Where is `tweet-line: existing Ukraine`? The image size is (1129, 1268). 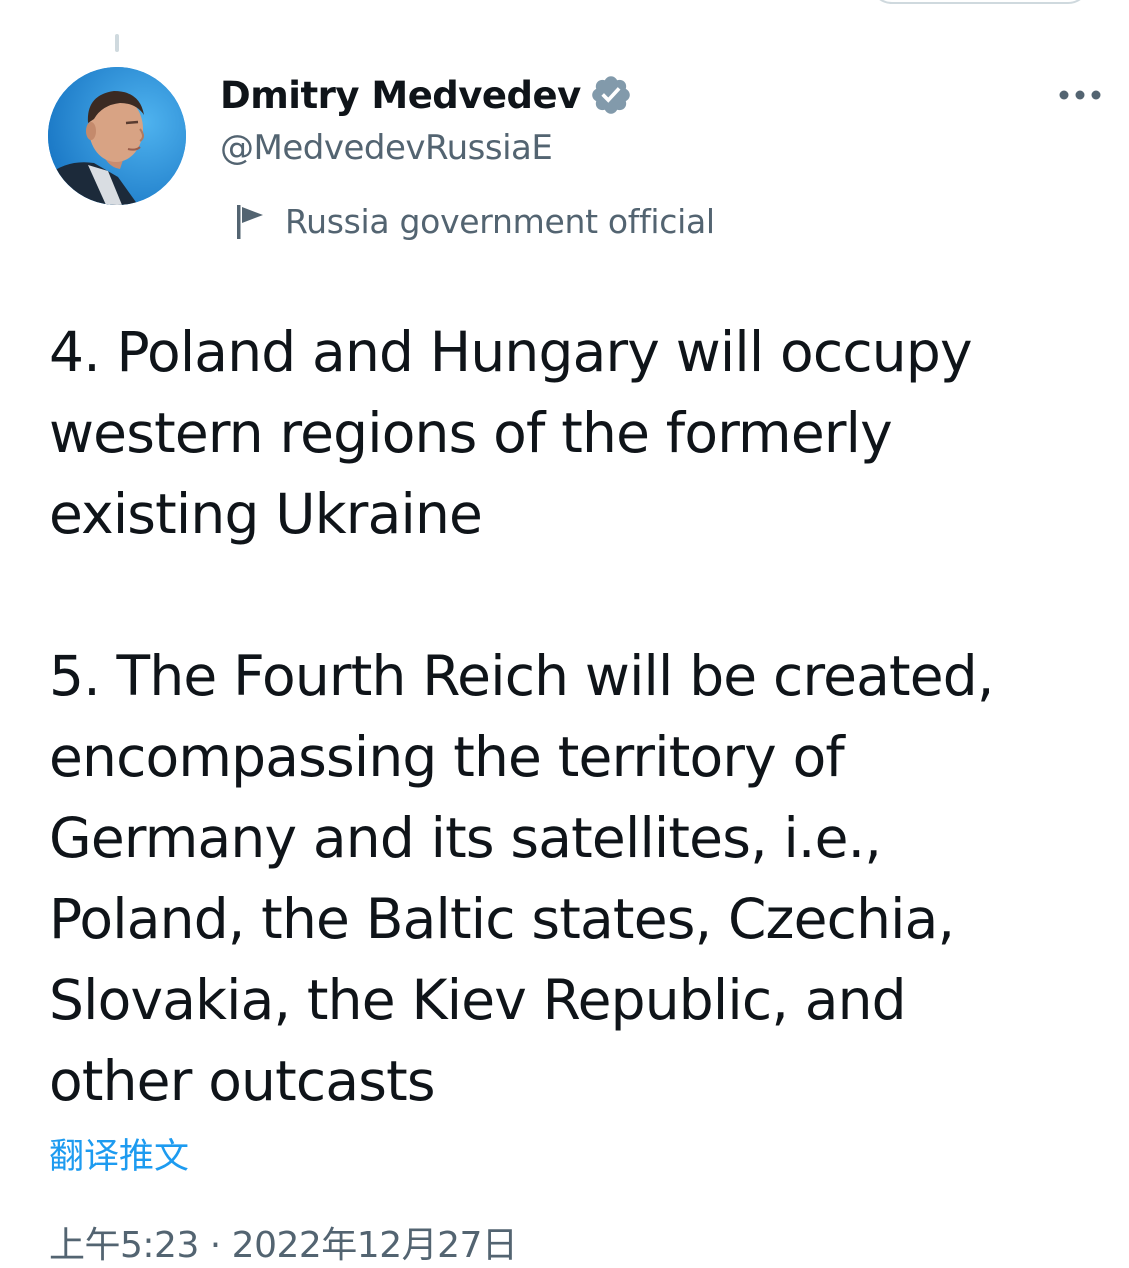
tweet-line: existing Ukraine is located at coordinates (266, 514).